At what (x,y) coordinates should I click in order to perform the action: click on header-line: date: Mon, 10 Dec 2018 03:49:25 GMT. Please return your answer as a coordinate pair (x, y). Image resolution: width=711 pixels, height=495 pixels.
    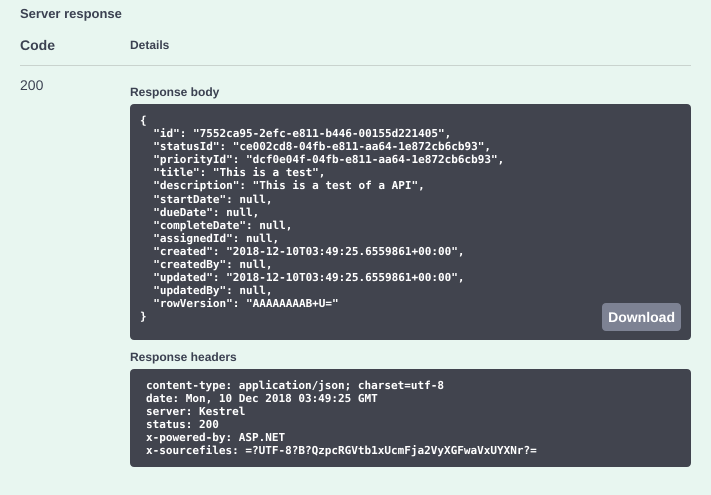
    Looking at the image, I should click on (262, 398).